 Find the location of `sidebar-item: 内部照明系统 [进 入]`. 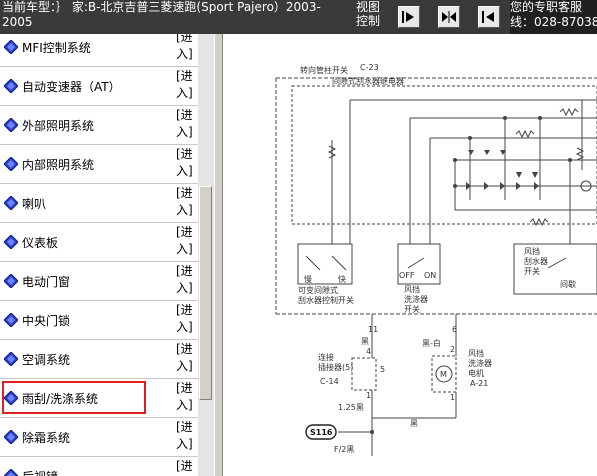

sidebar-item: 内部照明系统 [进 入] is located at coordinates (99, 164).